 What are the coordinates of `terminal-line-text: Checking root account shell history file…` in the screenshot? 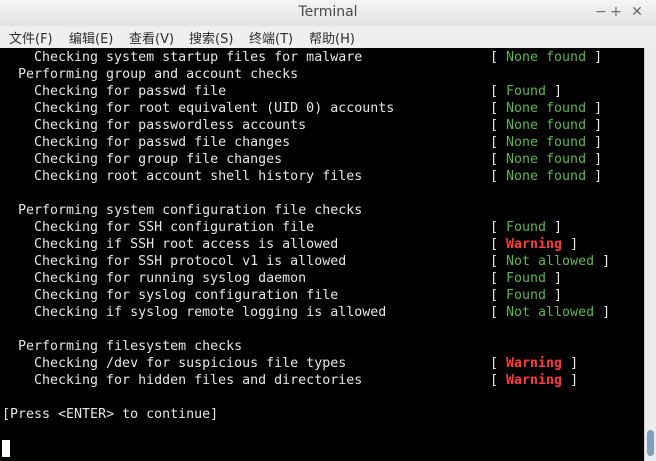 It's located at (198, 176).